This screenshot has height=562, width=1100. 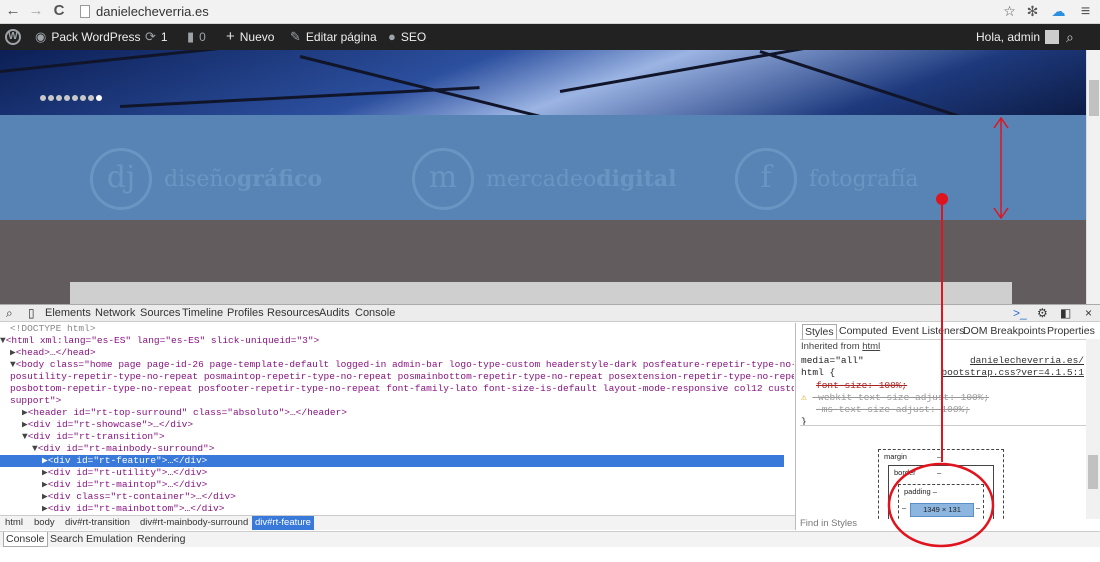 What do you see at coordinates (1032, 11) in the screenshot?
I see `extension-icon: ✻` at bounding box center [1032, 11].